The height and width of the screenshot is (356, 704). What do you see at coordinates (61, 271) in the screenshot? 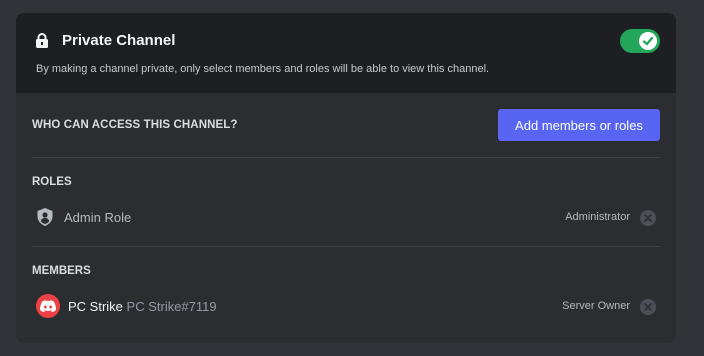
I see `members-label: MEMBERS` at bounding box center [61, 271].